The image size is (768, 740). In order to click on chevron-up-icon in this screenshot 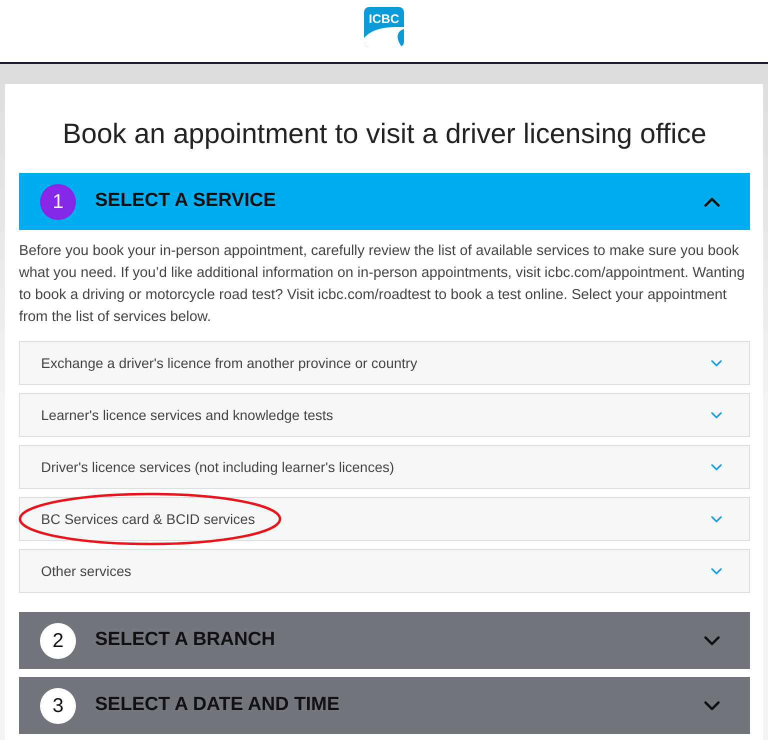, I will do `click(712, 201)`.